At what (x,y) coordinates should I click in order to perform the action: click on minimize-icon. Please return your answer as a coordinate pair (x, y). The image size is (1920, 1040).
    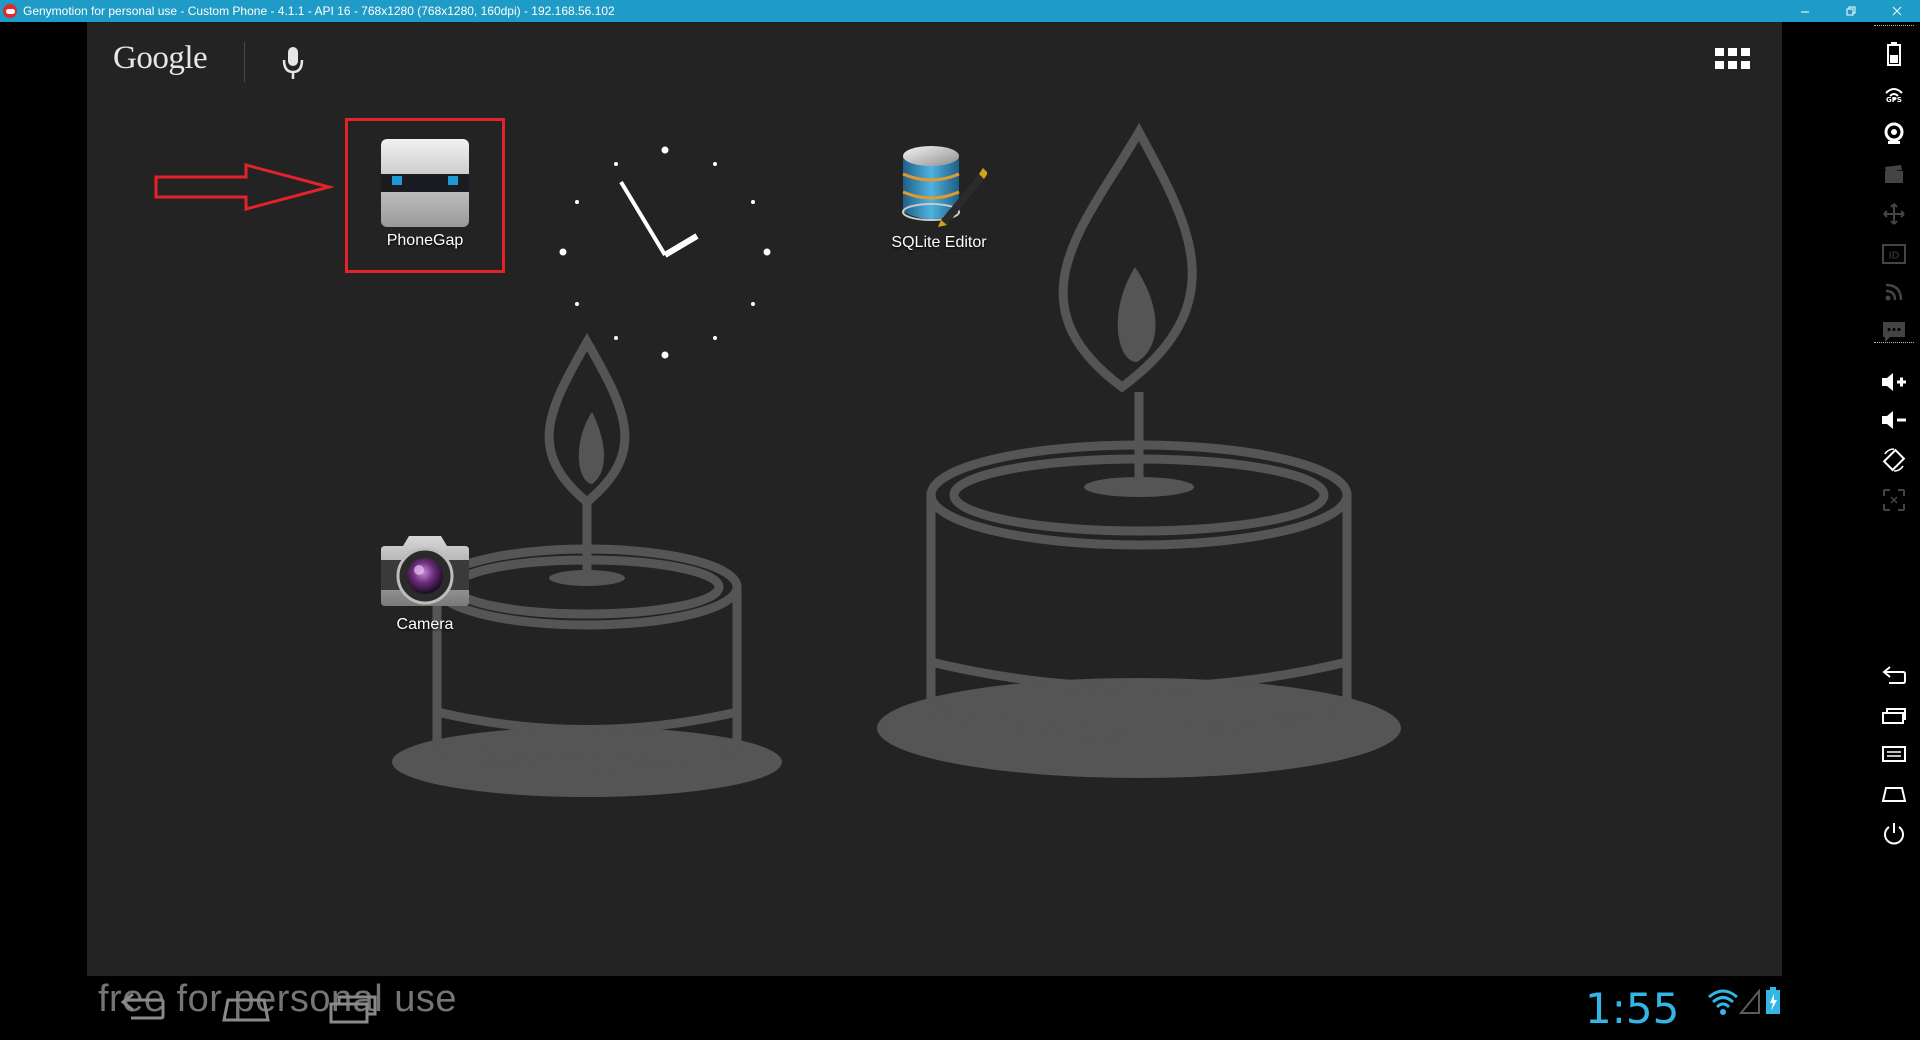
    Looking at the image, I should click on (1805, 12).